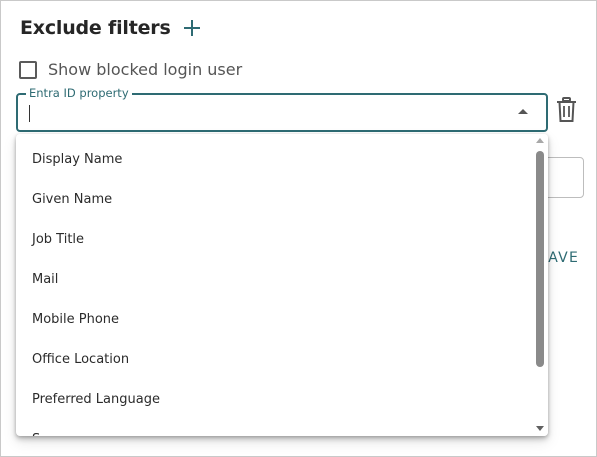 Image resolution: width=597 pixels, height=457 pixels. What do you see at coordinates (282, 109) in the screenshot?
I see `entra-property-select: Entra ID property` at bounding box center [282, 109].